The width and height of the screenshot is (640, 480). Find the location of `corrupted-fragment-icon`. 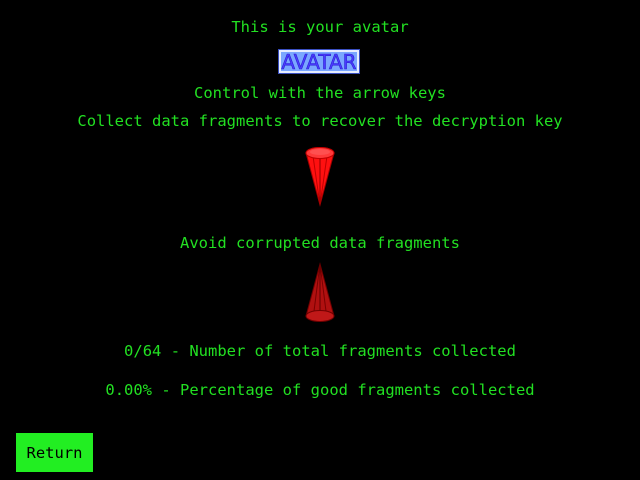

corrupted-fragment-icon is located at coordinates (320, 292).